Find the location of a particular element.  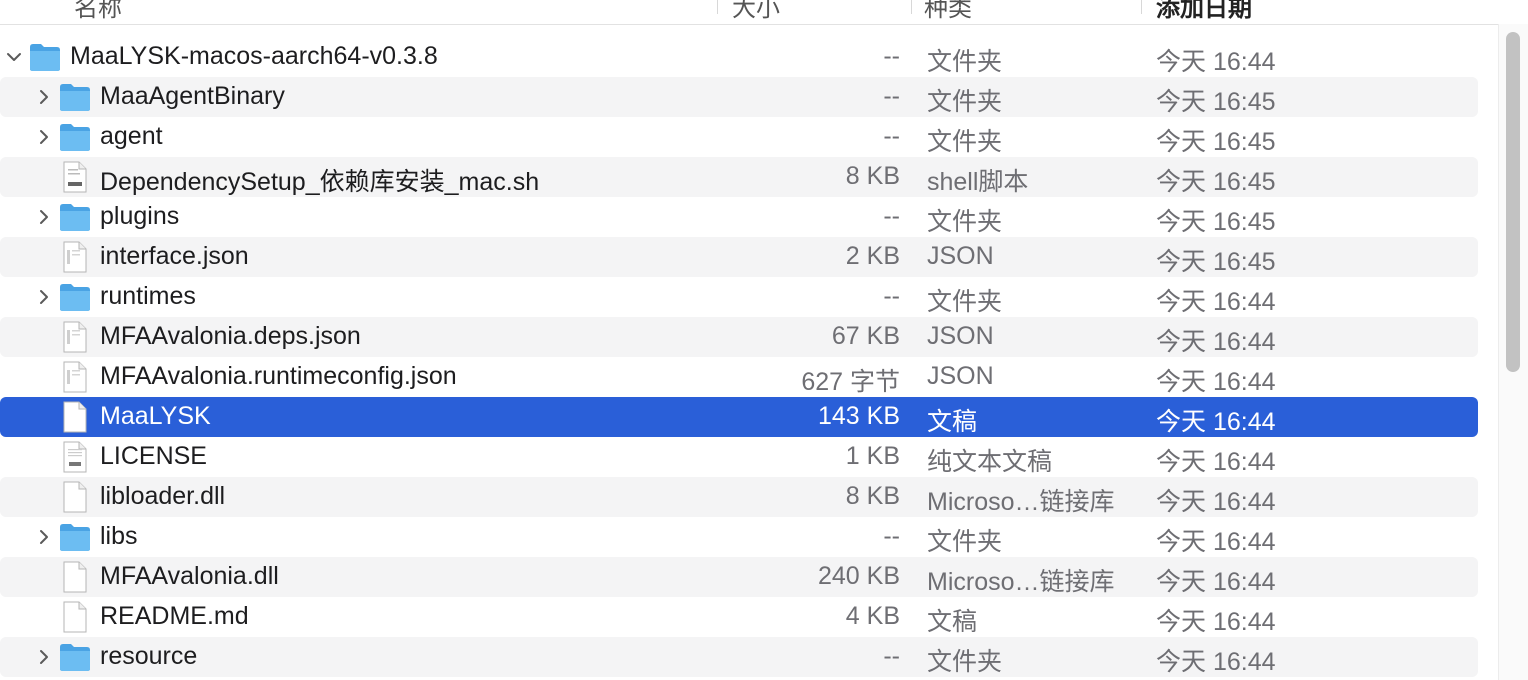

file-name: libloader.dll is located at coordinates (163, 496).